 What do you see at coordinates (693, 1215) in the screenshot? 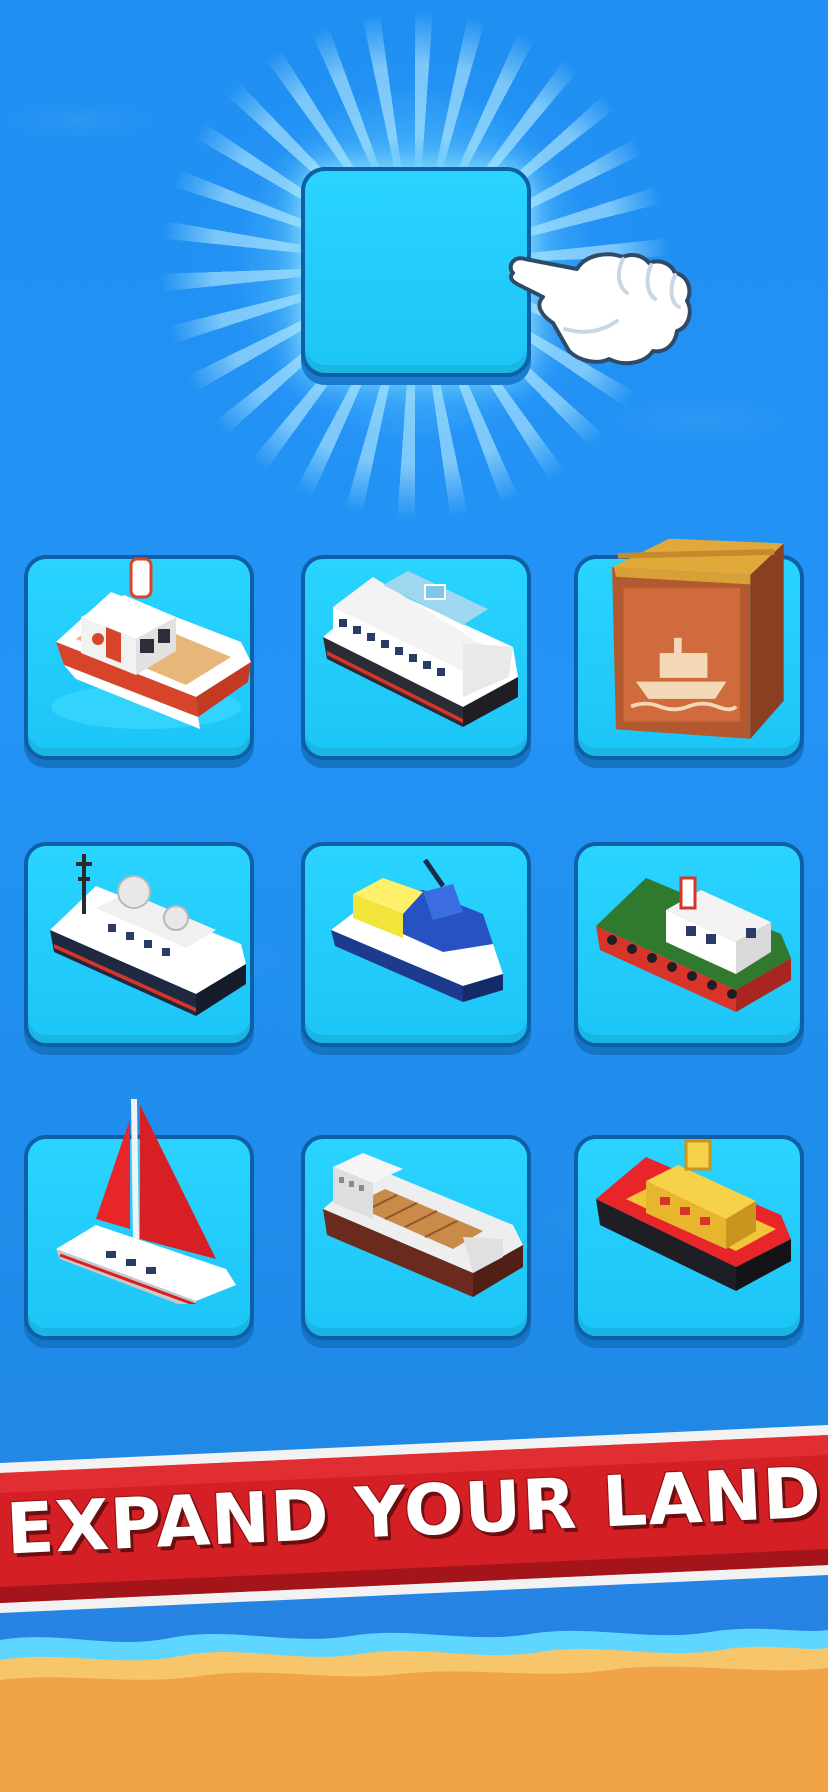
I see `fireboat-icon` at bounding box center [693, 1215].